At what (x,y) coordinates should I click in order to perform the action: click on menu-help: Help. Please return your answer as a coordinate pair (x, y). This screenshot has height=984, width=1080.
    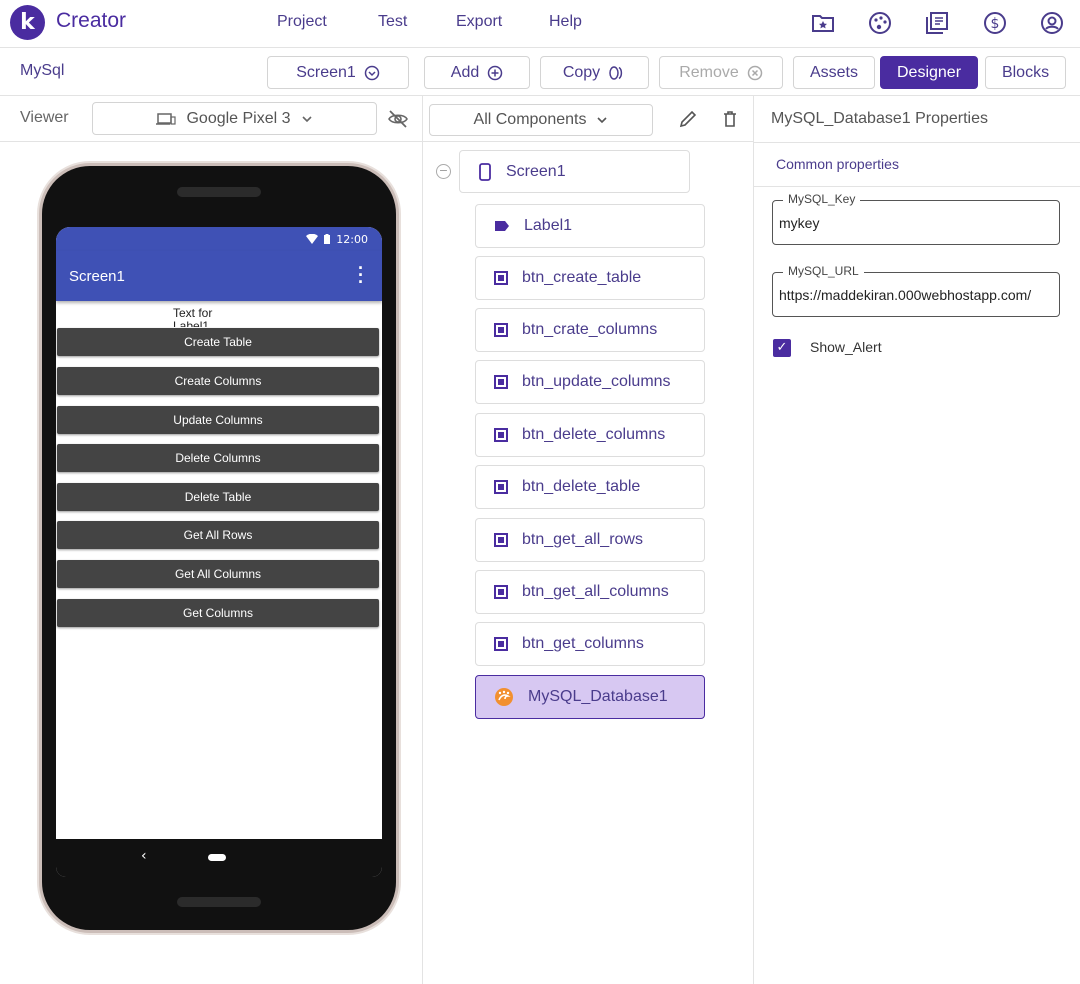
    Looking at the image, I should click on (565, 22).